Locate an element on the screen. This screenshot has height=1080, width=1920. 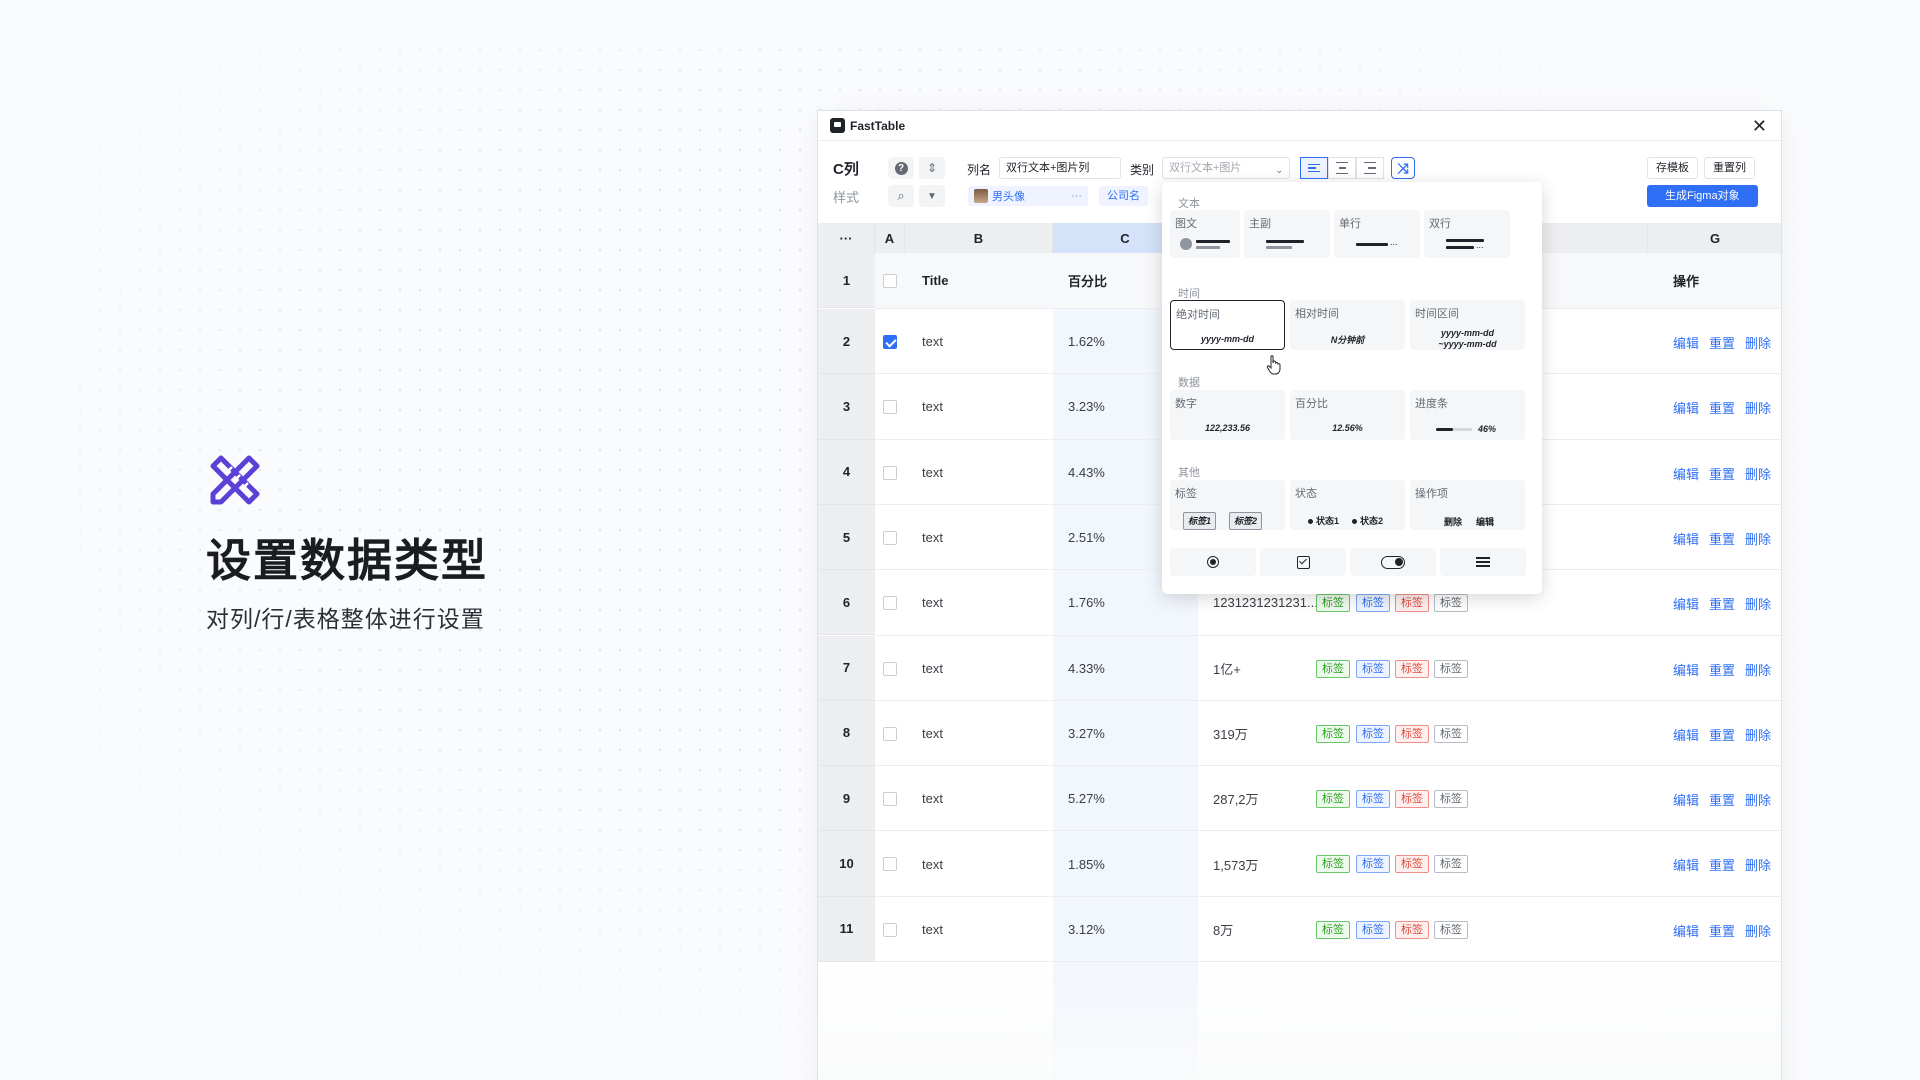
search-button: ⌕ is located at coordinates (901, 196).